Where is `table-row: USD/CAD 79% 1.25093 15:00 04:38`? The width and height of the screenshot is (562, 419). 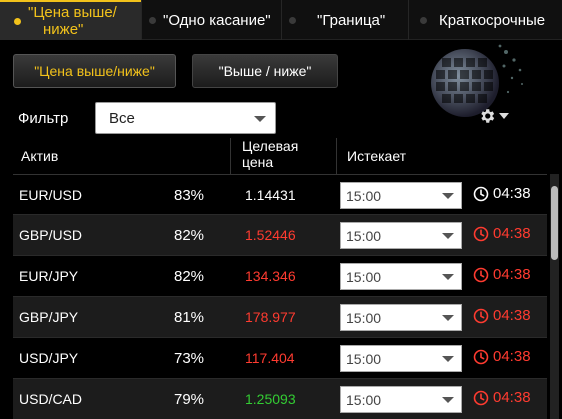 table-row: USD/CAD 79% 1.25093 15:00 04:38 is located at coordinates (280, 399).